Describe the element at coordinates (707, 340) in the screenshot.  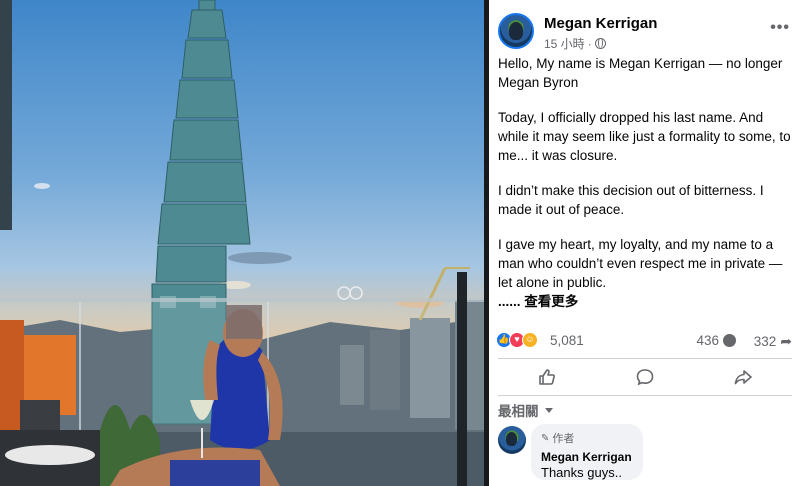
I see `comment-count-value: 436` at that location.